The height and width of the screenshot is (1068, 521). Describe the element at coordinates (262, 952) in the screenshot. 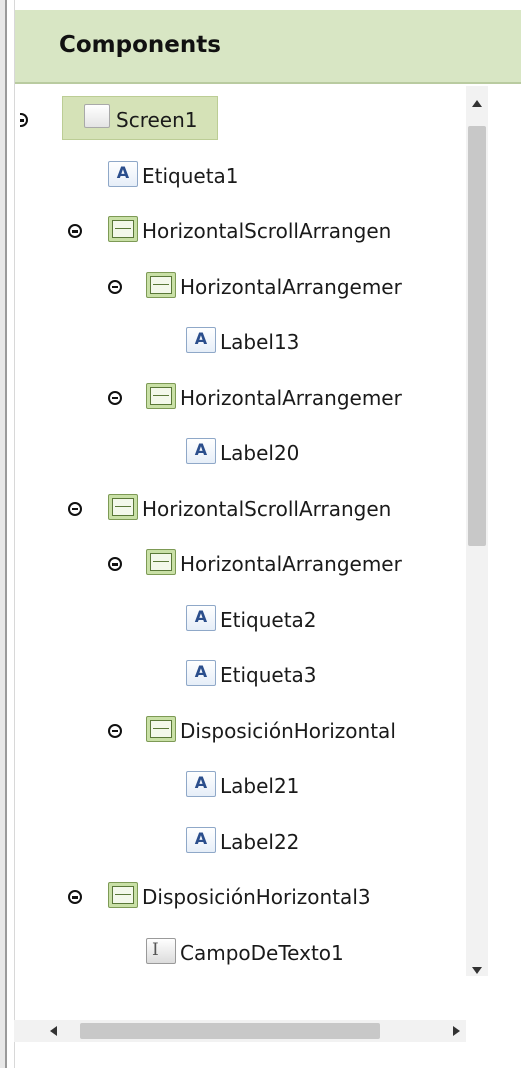

I see `tree-node-label: CampoDeTexto1` at that location.